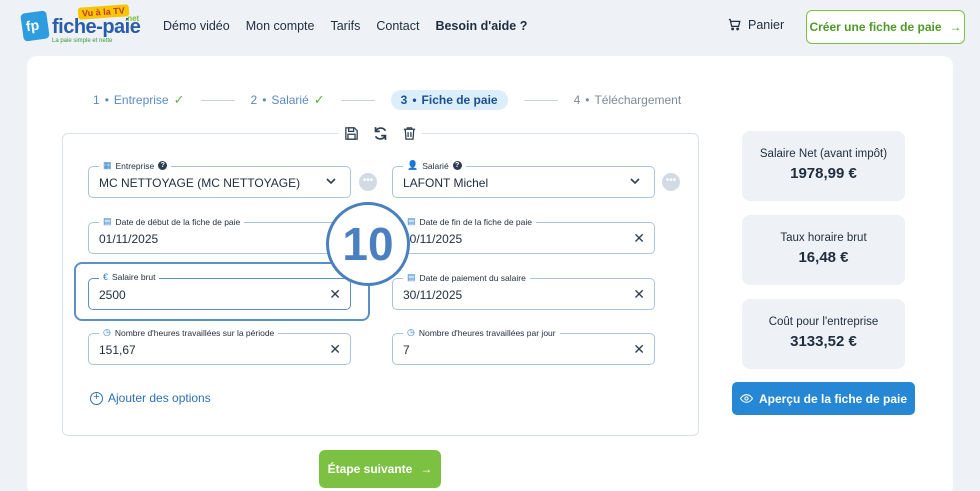 The height and width of the screenshot is (491, 980). What do you see at coordinates (397, 26) in the screenshot?
I see `nav-contact: Contact` at bounding box center [397, 26].